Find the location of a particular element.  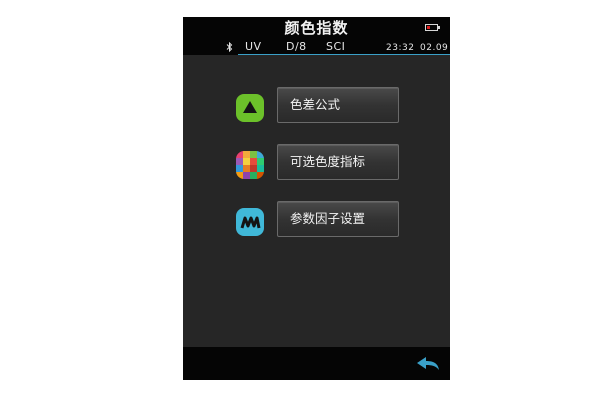

page-title: 颜色指数 is located at coordinates (316, 28).